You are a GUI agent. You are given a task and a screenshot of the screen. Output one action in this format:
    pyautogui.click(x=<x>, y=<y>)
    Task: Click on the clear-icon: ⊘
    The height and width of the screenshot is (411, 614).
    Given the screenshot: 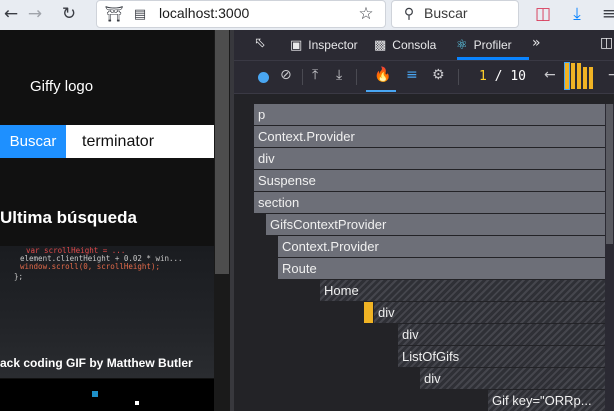 What is the action you would take?
    pyautogui.click(x=286, y=75)
    